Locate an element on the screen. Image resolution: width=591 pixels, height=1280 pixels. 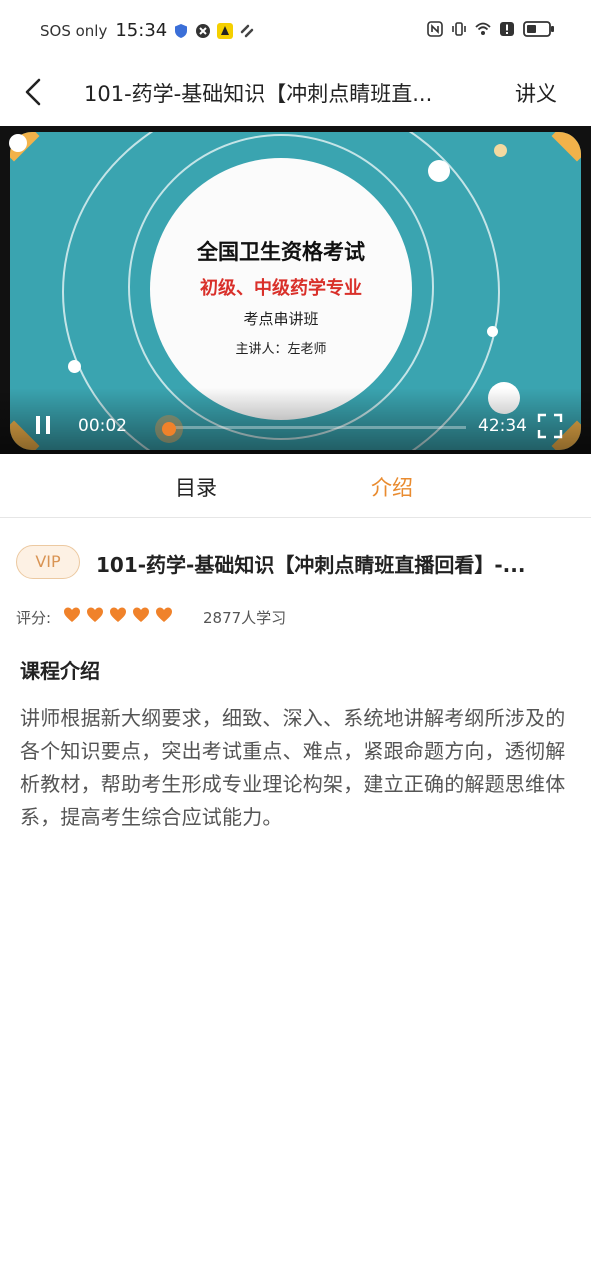
slide-lecturer: 主讲人：左老师 is located at coordinates (281, 349).